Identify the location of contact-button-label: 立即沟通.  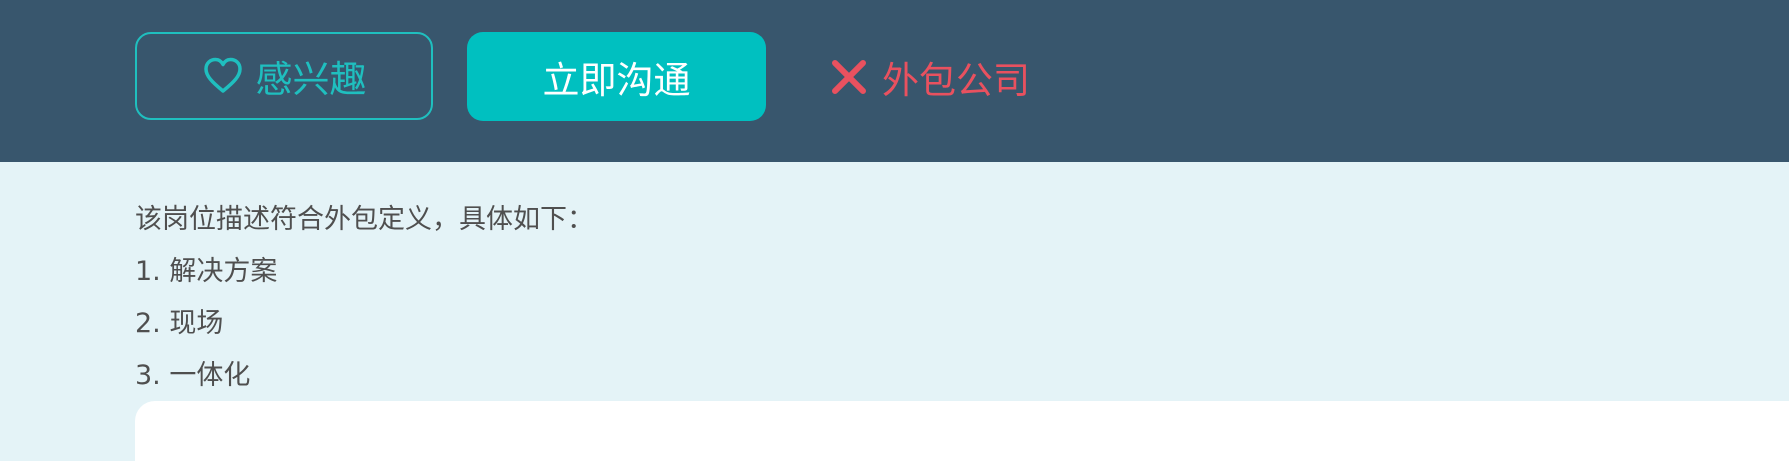
(616, 80).